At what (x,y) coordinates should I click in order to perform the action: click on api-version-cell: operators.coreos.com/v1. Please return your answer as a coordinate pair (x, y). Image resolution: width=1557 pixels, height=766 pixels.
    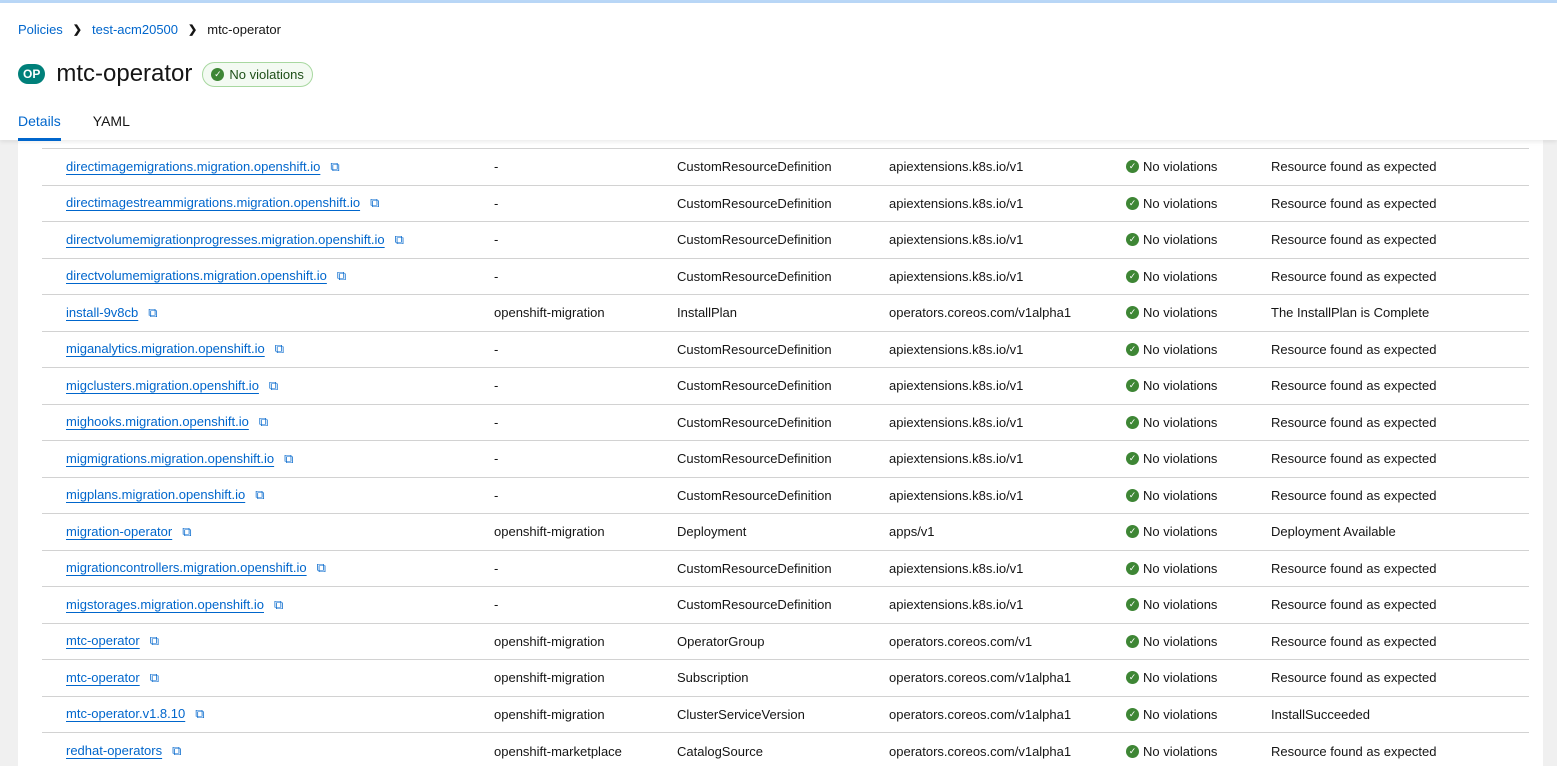
    Looking at the image, I should click on (1007, 641).